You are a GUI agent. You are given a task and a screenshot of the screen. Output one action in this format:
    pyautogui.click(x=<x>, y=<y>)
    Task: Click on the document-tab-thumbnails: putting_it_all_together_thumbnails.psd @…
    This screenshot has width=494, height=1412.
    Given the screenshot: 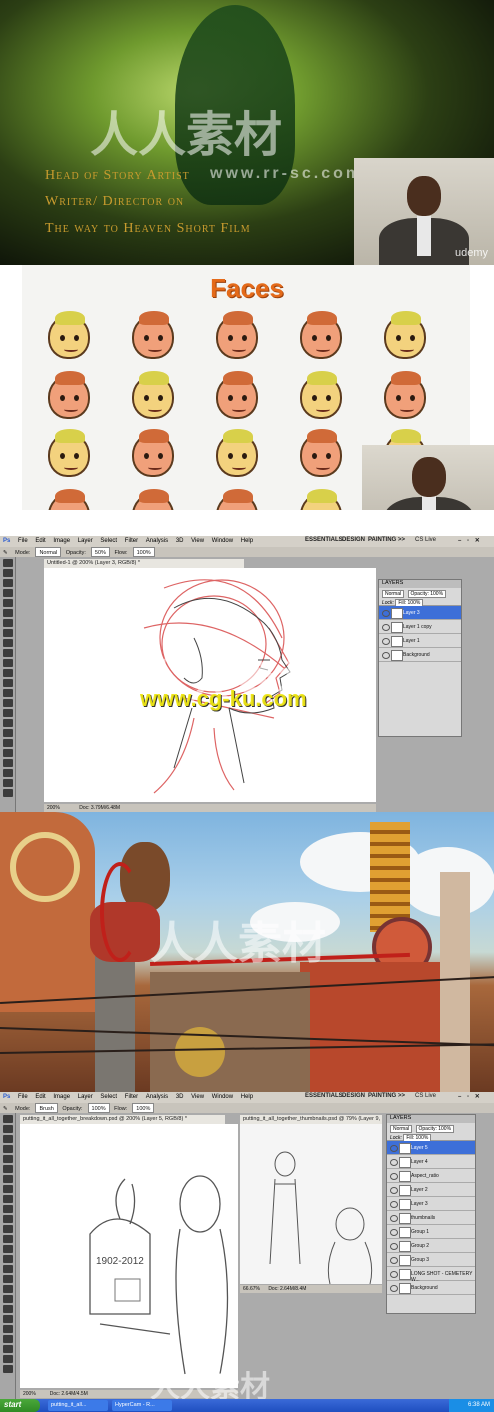 What is the action you would take?
    pyautogui.click(x=311, y=1119)
    